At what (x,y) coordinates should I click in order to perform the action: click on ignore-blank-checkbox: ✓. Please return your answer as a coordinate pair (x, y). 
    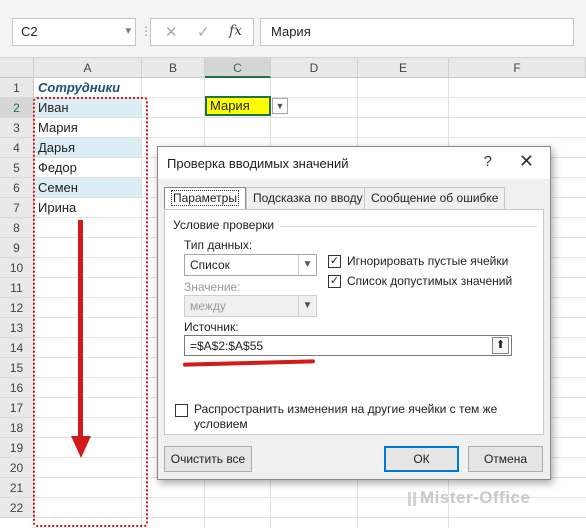
    Looking at the image, I should click on (334, 261).